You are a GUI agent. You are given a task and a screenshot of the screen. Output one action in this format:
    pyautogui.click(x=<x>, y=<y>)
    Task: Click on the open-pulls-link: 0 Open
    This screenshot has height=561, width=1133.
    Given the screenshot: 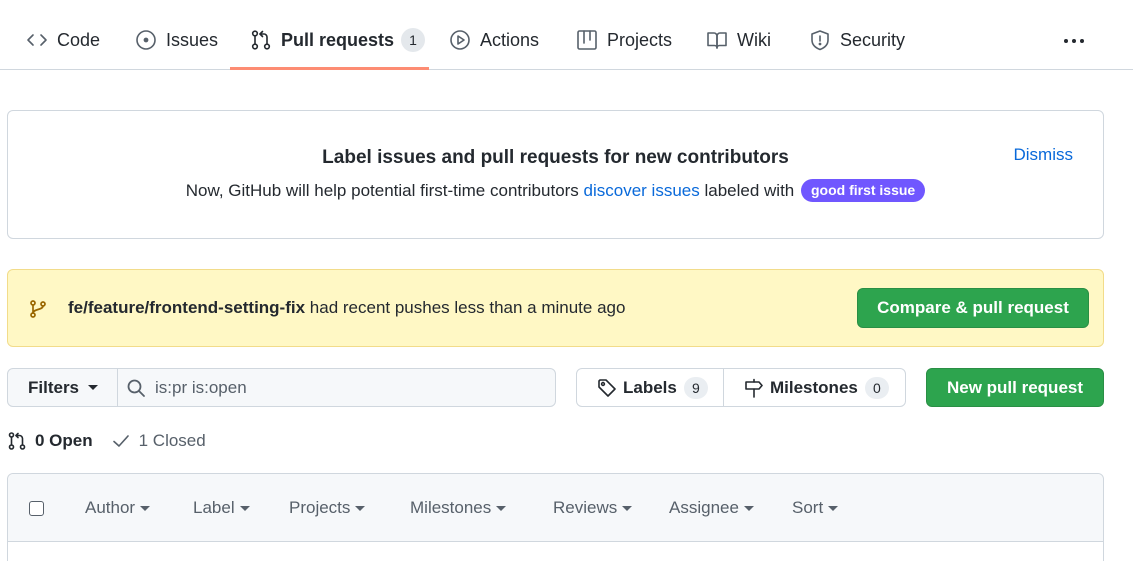 What is the action you would take?
    pyautogui.click(x=50, y=441)
    